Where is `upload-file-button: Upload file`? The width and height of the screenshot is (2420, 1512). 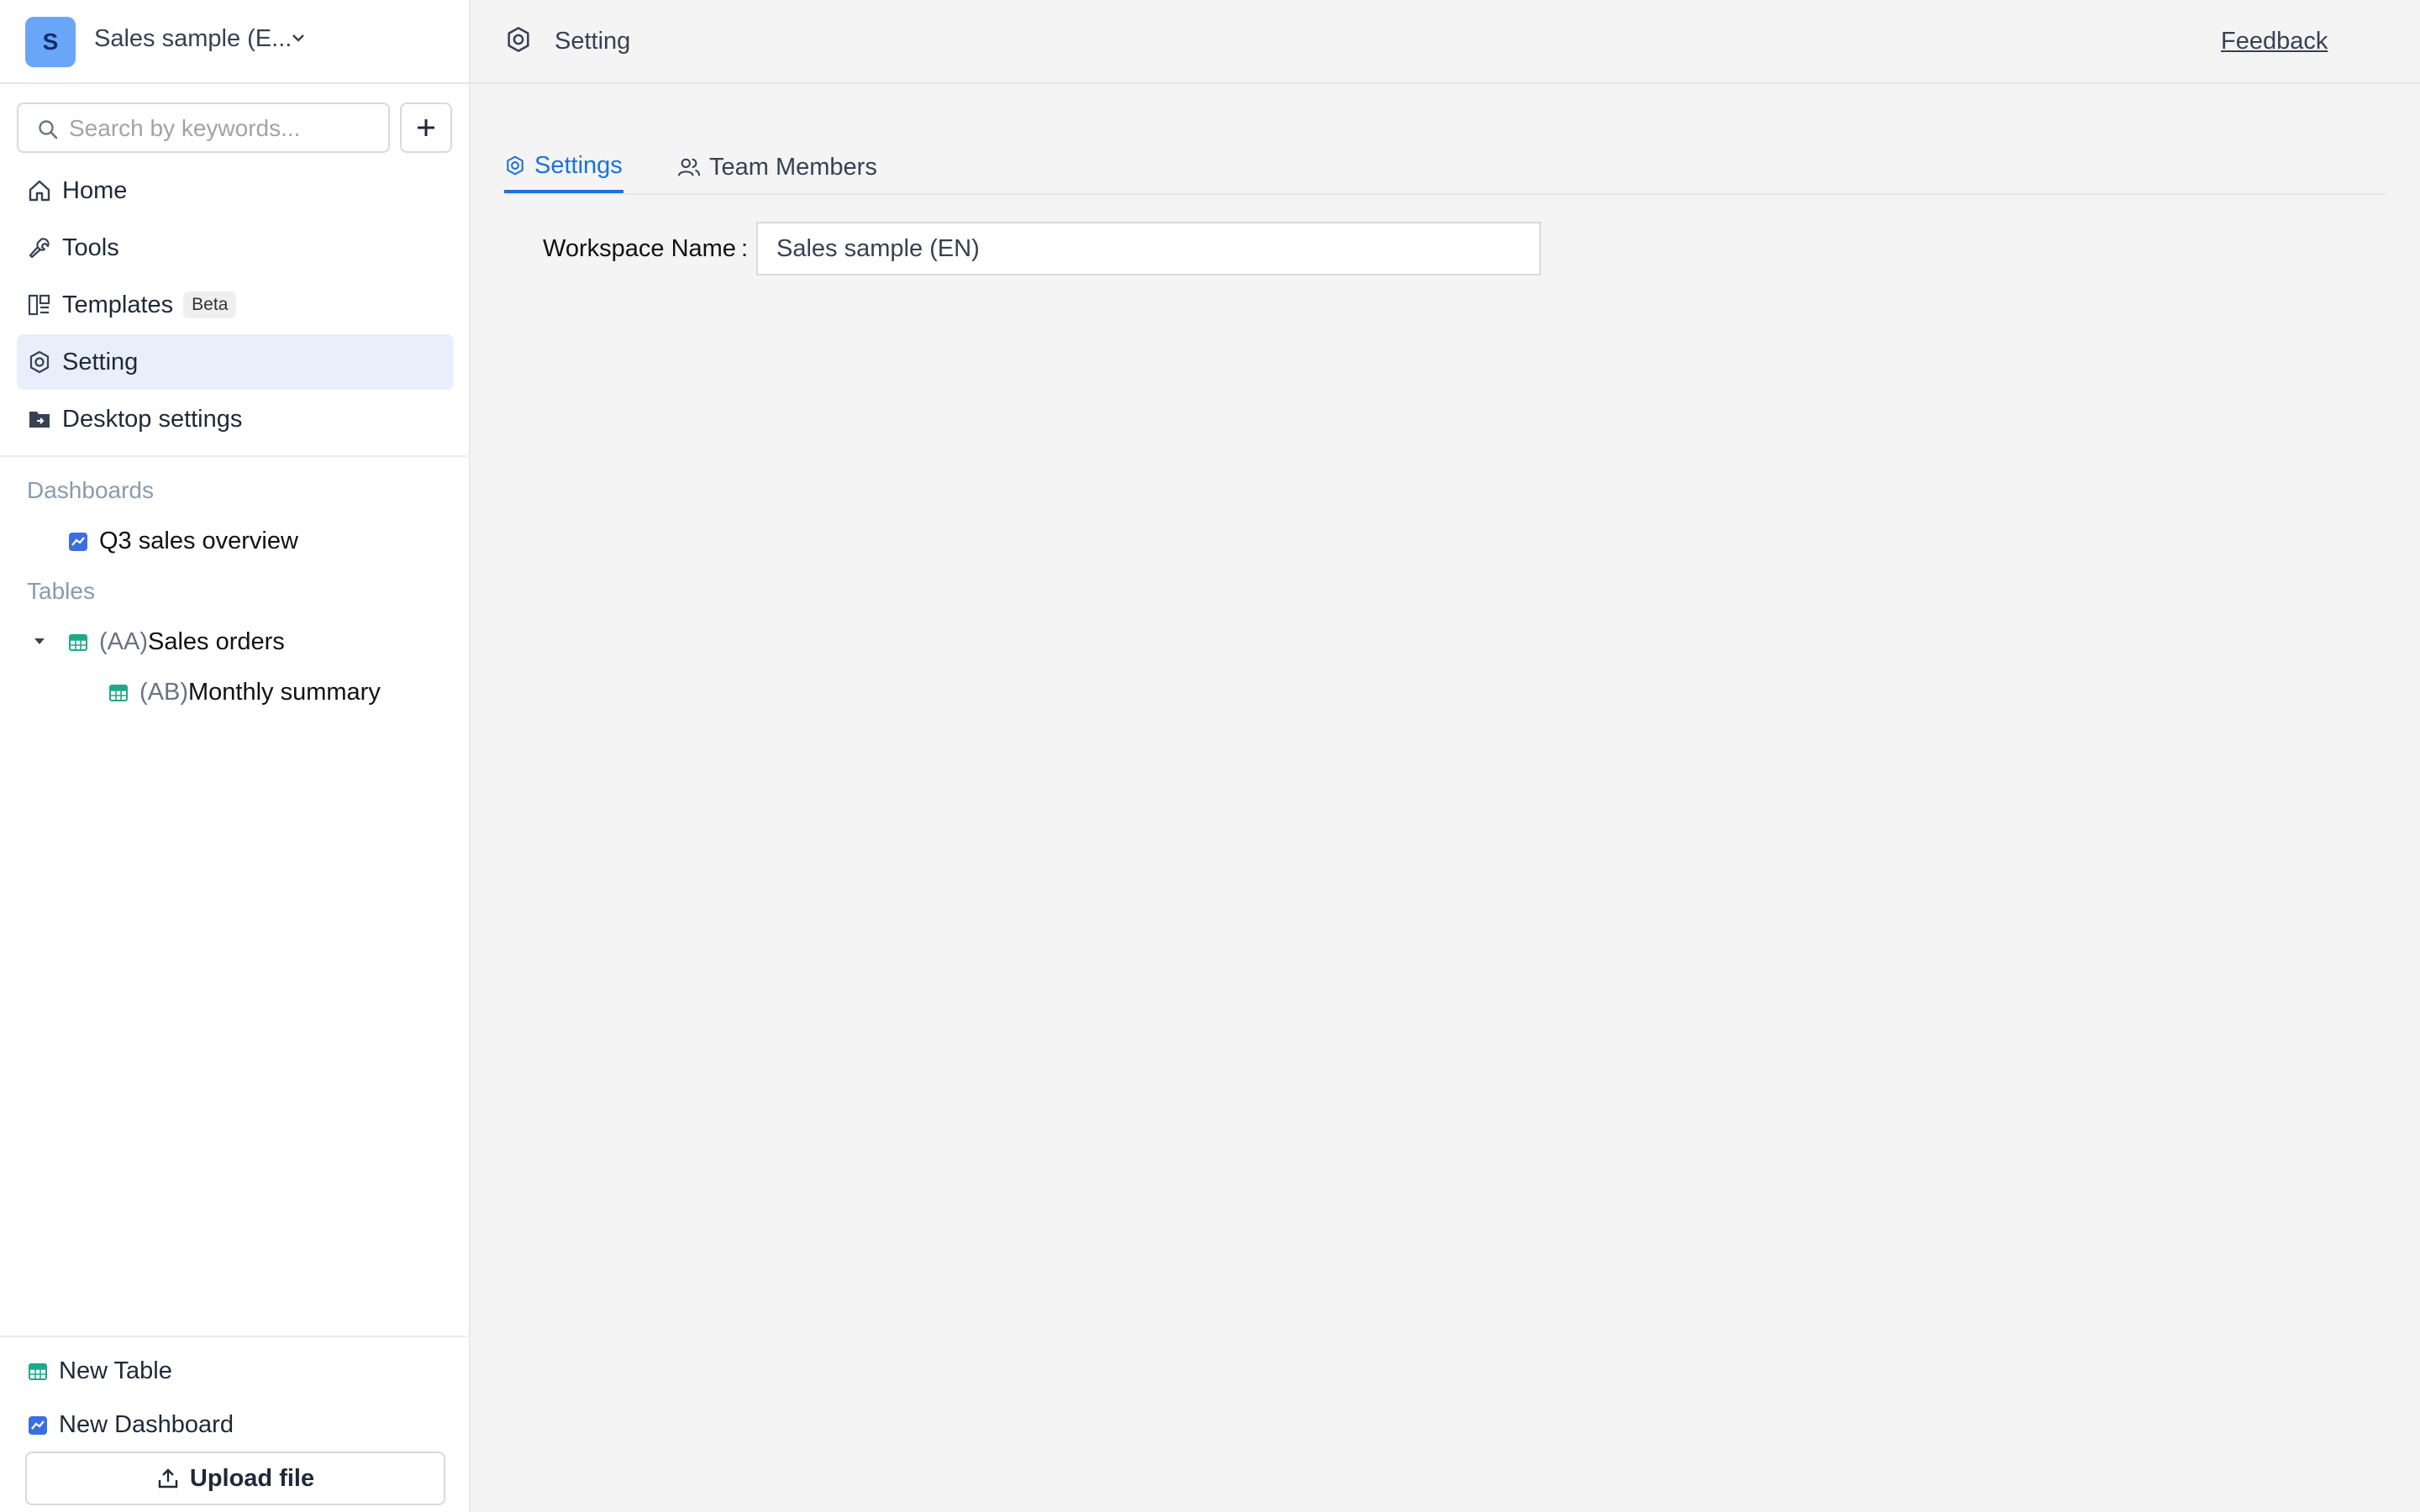
upload-file-button: Upload file is located at coordinates (235, 1478).